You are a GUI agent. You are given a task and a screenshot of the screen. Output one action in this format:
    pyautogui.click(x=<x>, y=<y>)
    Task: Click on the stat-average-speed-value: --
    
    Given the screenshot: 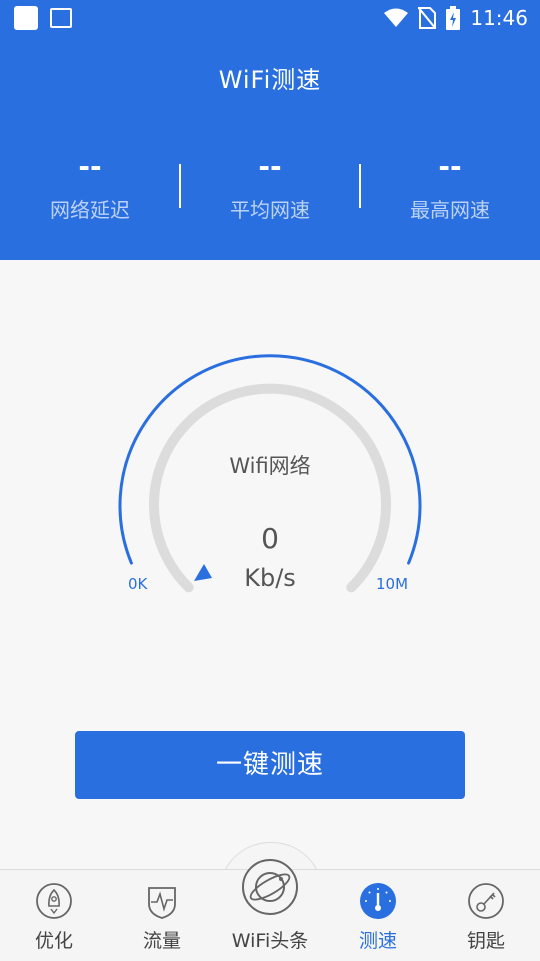 What is the action you would take?
    pyautogui.click(x=270, y=166)
    